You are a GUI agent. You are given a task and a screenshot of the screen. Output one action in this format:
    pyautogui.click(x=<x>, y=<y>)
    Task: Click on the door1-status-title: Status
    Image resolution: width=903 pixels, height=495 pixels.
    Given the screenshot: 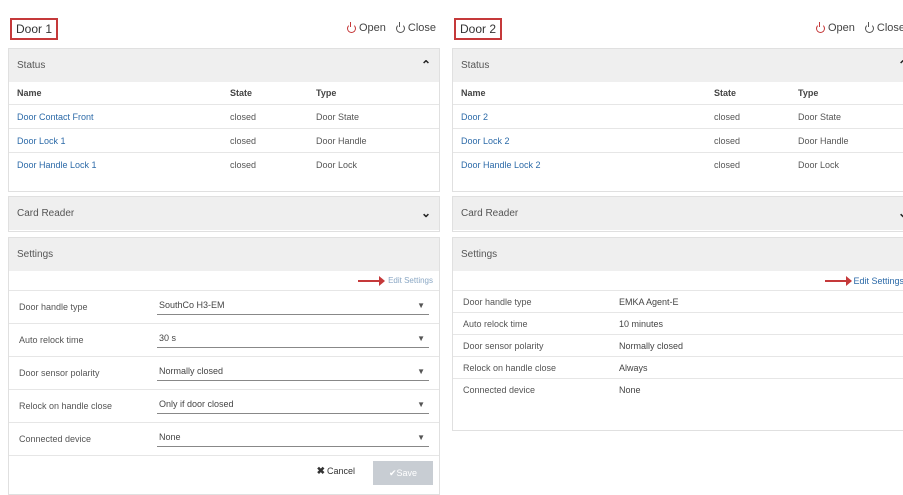 What is the action you would take?
    pyautogui.click(x=31, y=65)
    